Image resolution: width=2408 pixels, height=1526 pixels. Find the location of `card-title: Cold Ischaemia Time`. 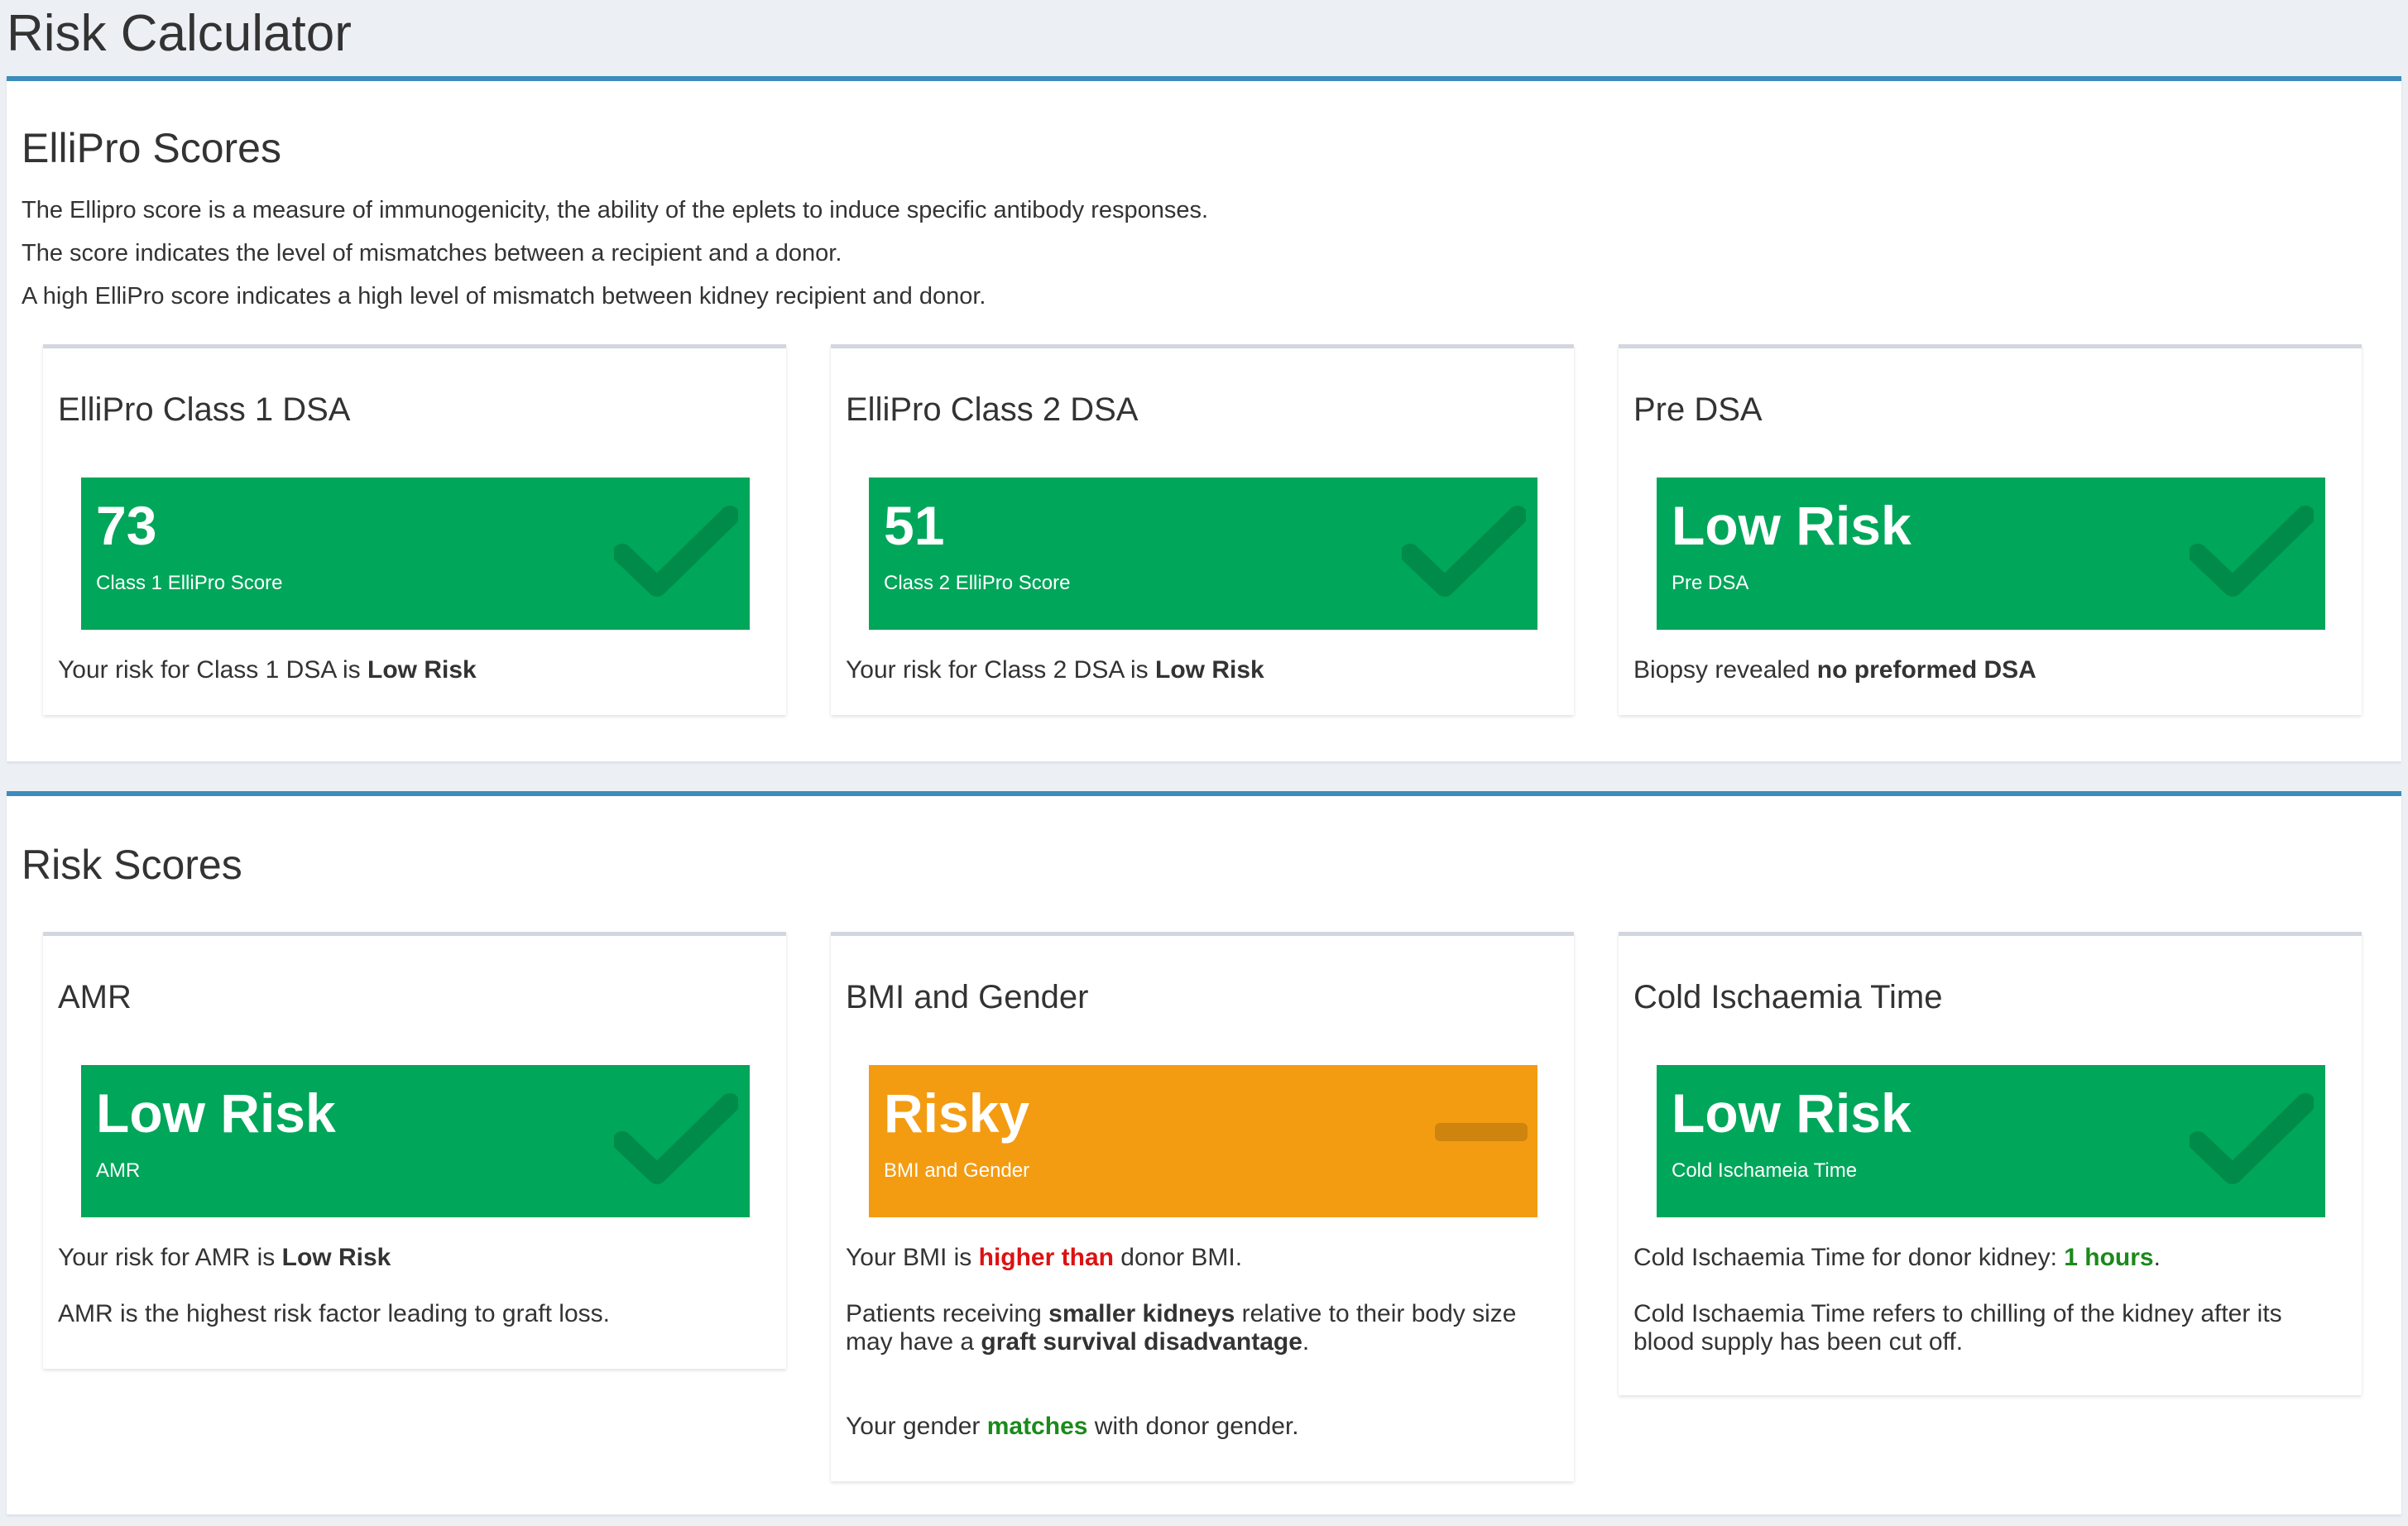

card-title: Cold Ischaemia Time is located at coordinates (1788, 997).